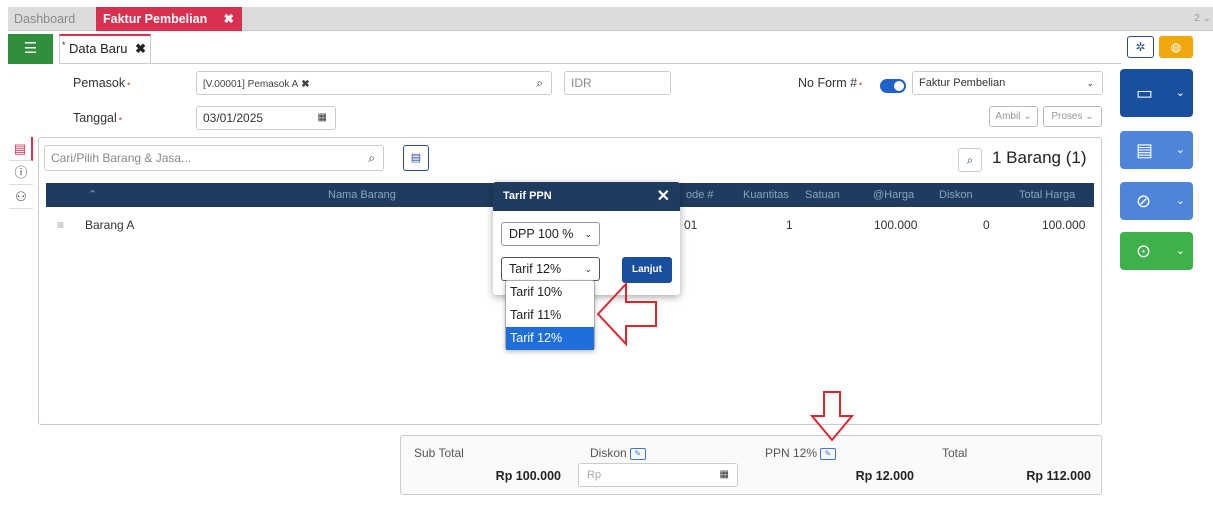 Image resolution: width=1213 pixels, height=510 pixels. Describe the element at coordinates (229, 19) in the screenshot. I see `close-tab-icon: ✖` at that location.